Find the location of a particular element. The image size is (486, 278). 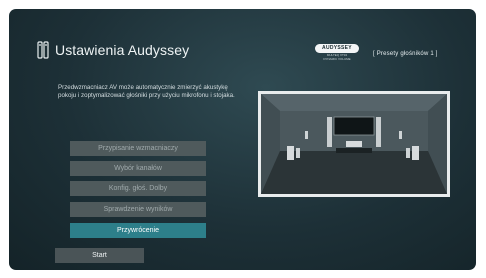

logo-sub-line-2: DYNAMIC VOLUME is located at coordinates (337, 58).